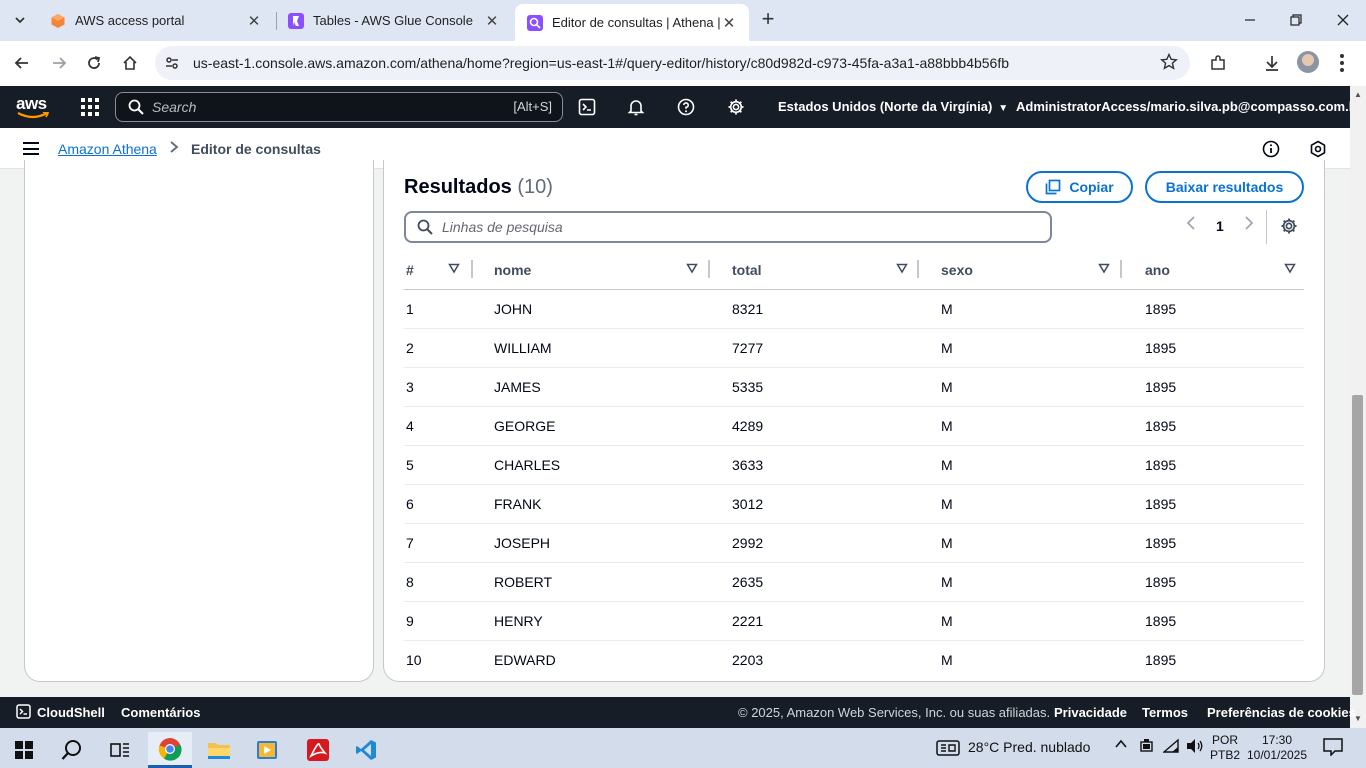 The width and height of the screenshot is (1366, 768). Describe the element at coordinates (587, 107) in the screenshot. I see `cloudshell-icon` at that location.